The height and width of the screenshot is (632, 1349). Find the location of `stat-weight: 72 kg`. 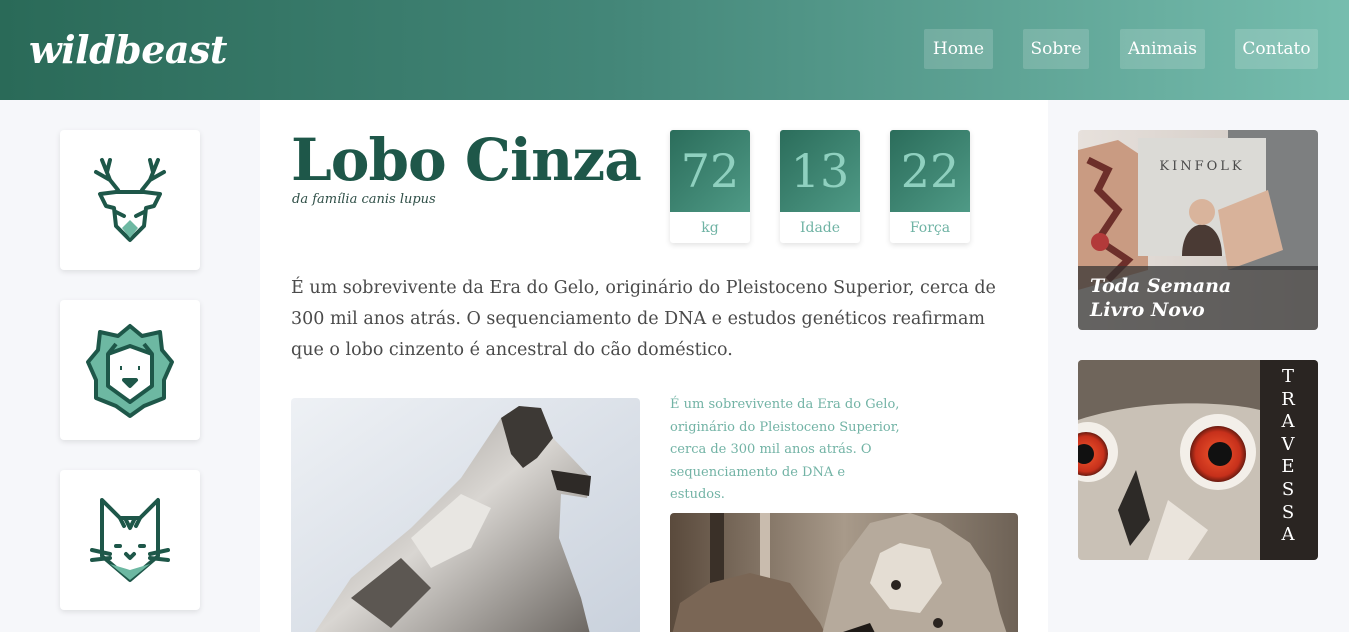

stat-weight: 72 kg is located at coordinates (710, 186).